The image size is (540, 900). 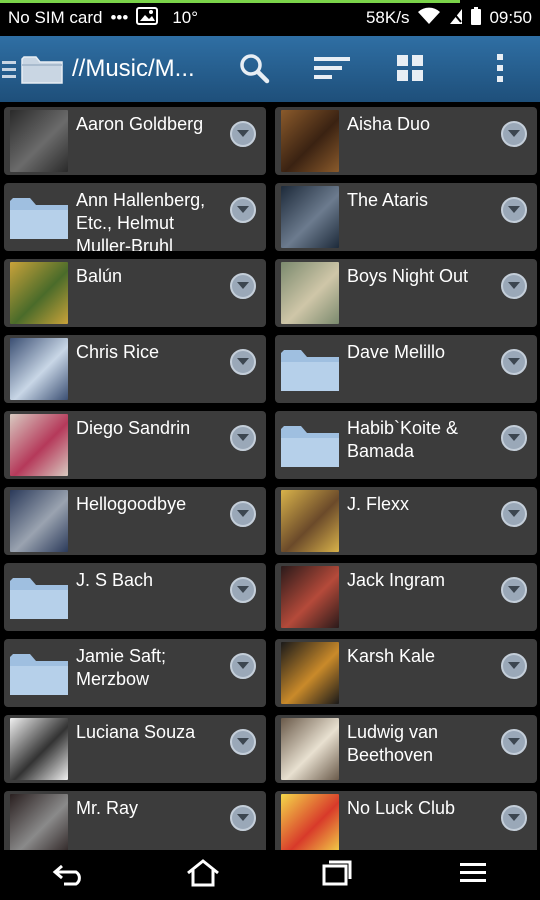 What do you see at coordinates (387, 17) in the screenshot?
I see `net-speed-text: 58K/s` at bounding box center [387, 17].